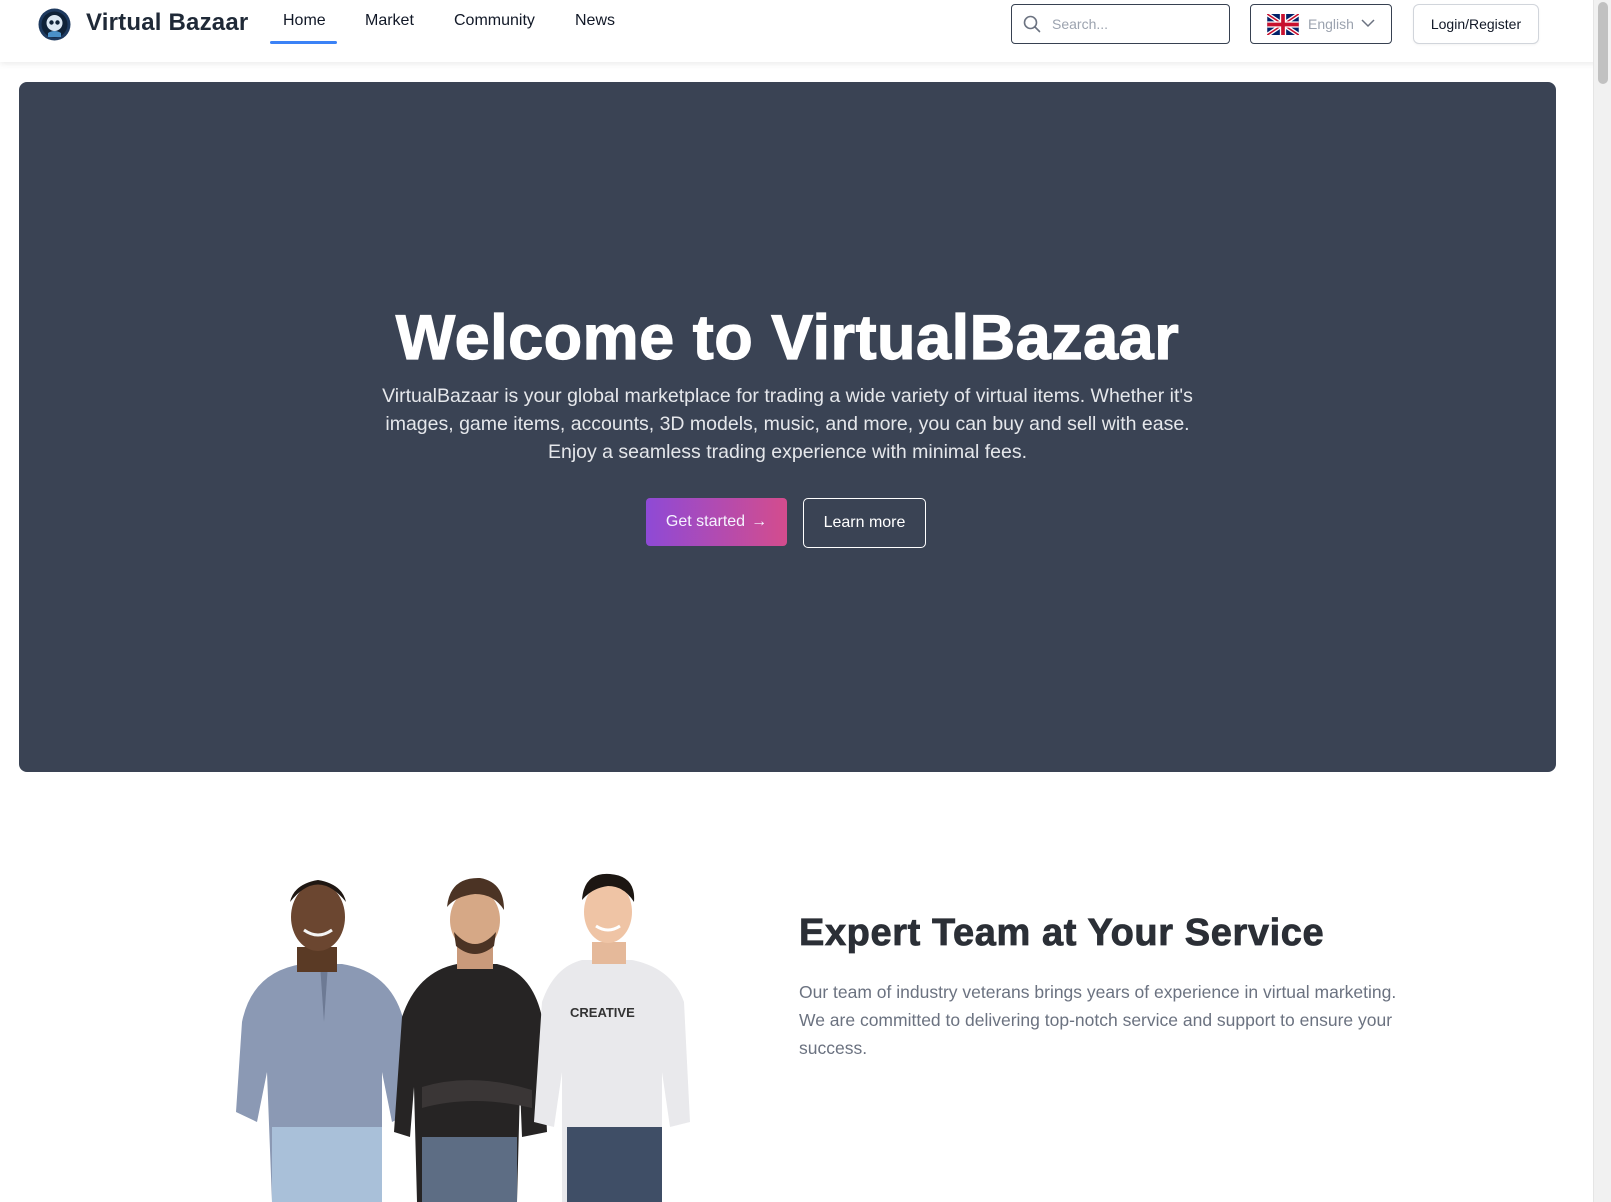 Image resolution: width=1611 pixels, height=1202 pixels. Describe the element at coordinates (759, 521) in the screenshot. I see `arrow-right-icon: →` at that location.